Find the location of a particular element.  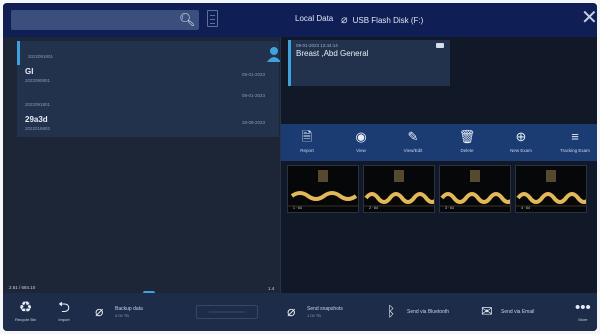

view-edit-label: View/Edit is located at coordinates (413, 150).